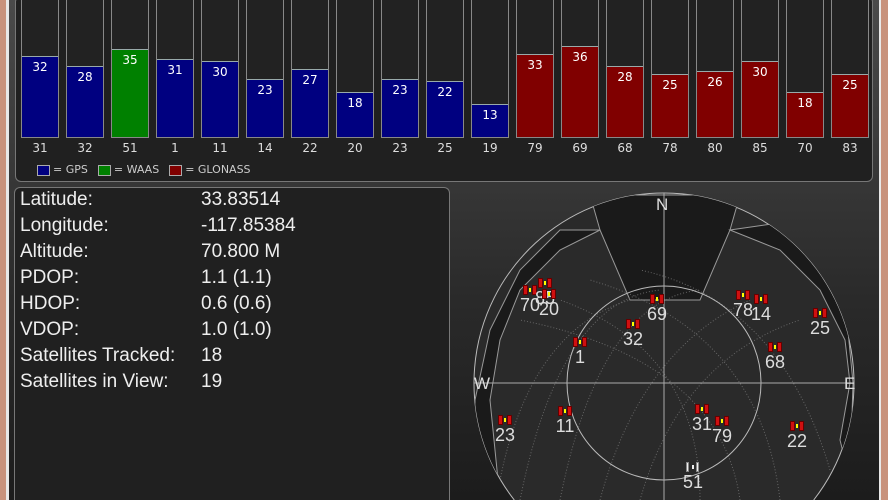  What do you see at coordinates (580, 357) in the screenshot?
I see `satellite-label: 1` at bounding box center [580, 357].